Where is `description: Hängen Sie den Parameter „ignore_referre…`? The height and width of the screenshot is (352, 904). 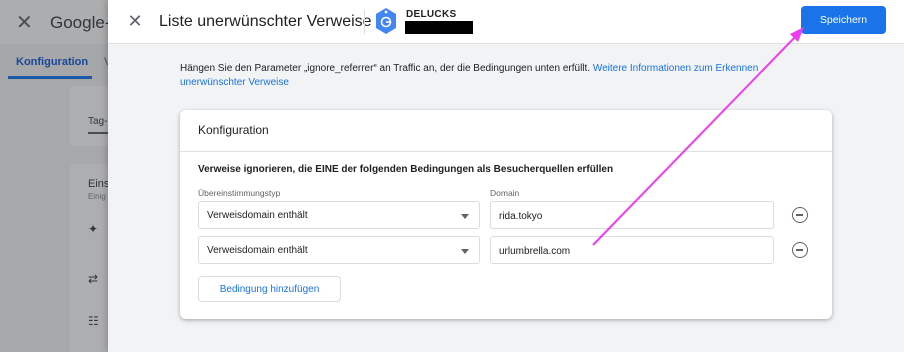
description: Hängen Sie den Parameter „ignore_referre… is located at coordinates (485, 76).